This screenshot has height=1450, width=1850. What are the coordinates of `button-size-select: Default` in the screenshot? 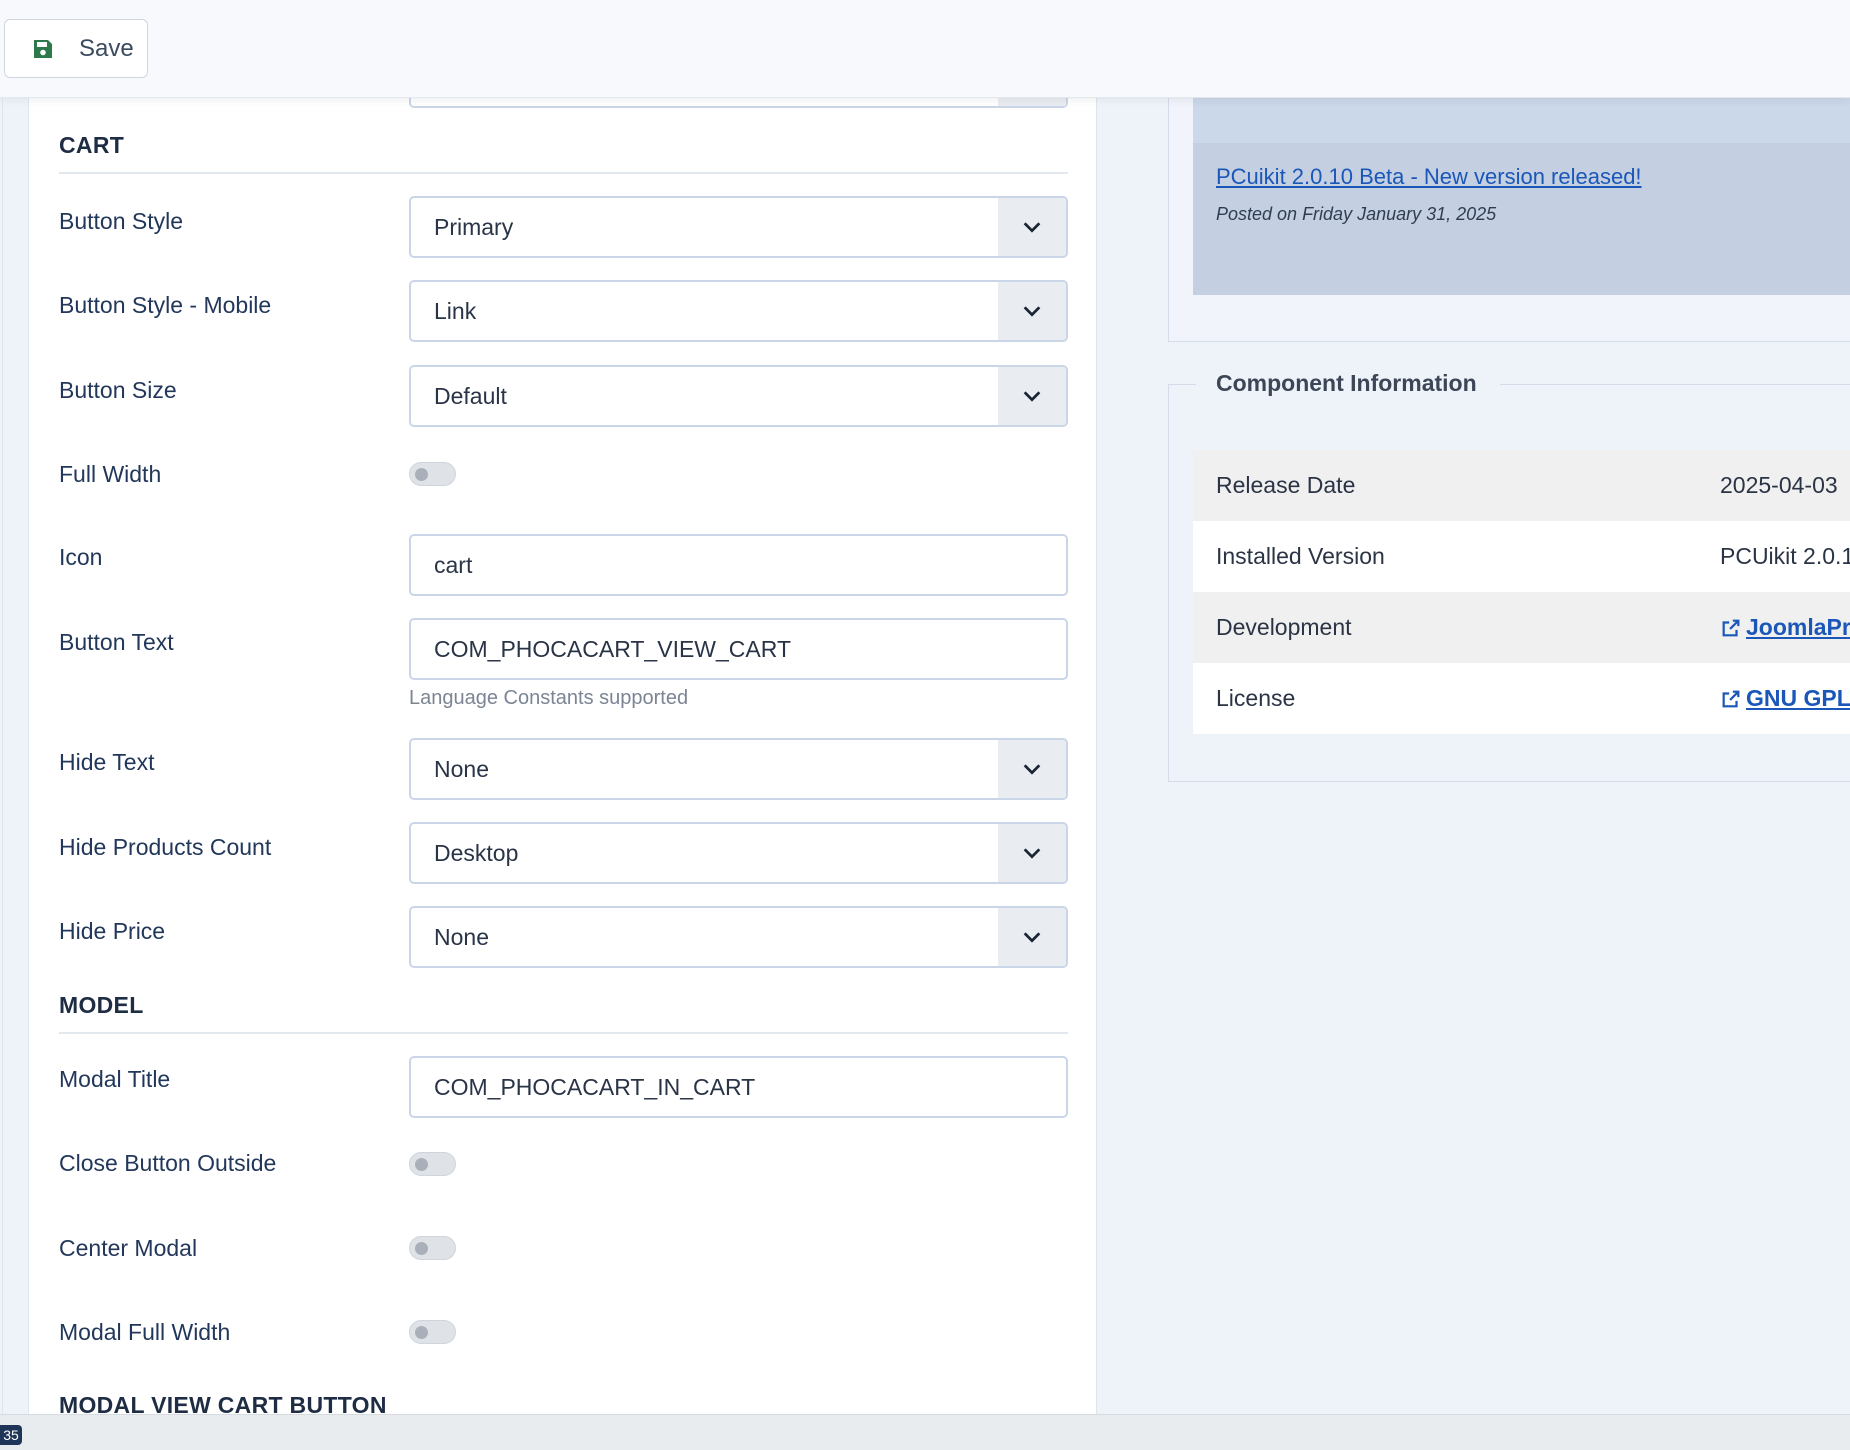 It's located at (738, 396).